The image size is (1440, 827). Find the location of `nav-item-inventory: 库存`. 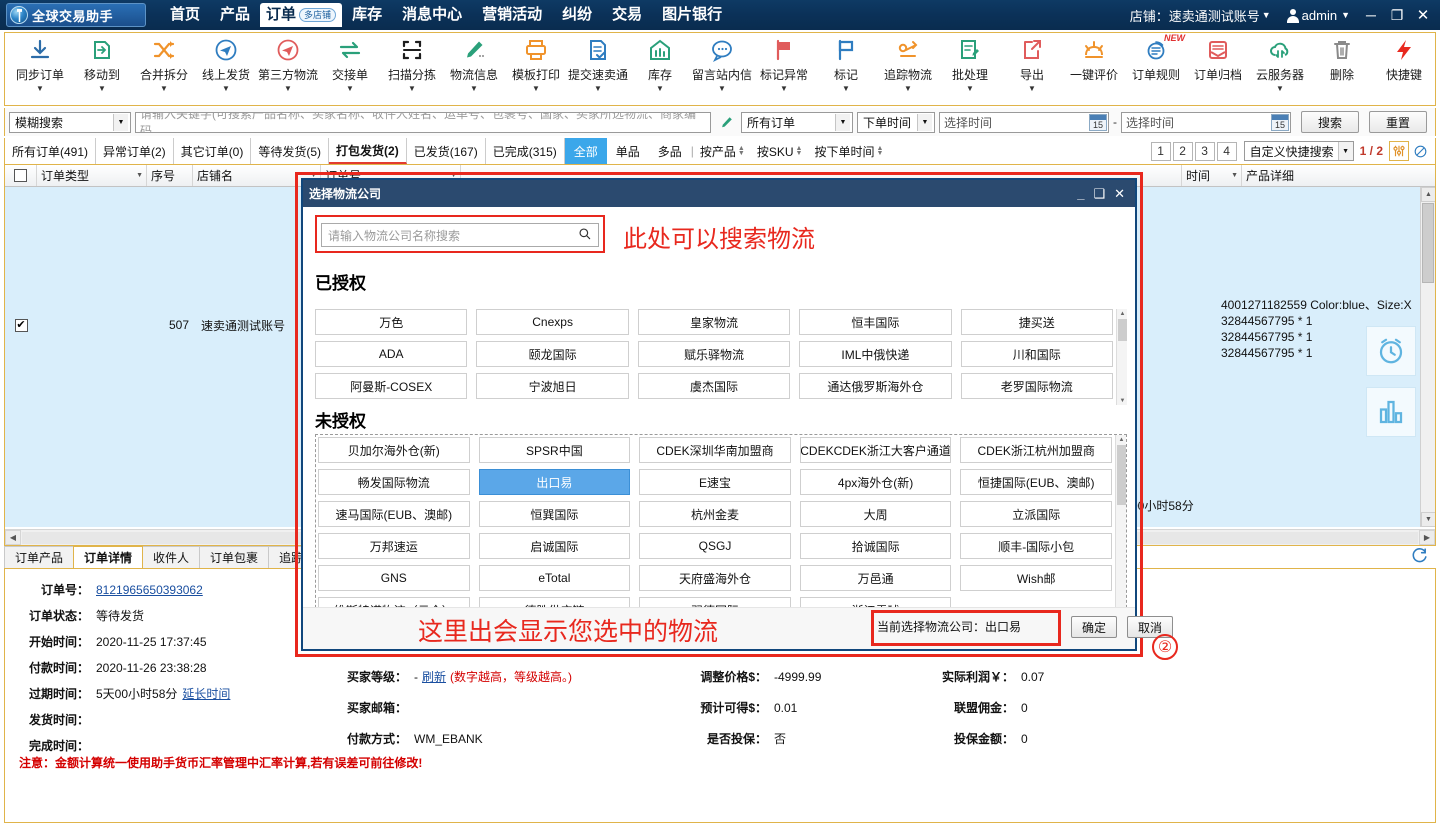

nav-item-inventory: 库存 is located at coordinates (367, 15).